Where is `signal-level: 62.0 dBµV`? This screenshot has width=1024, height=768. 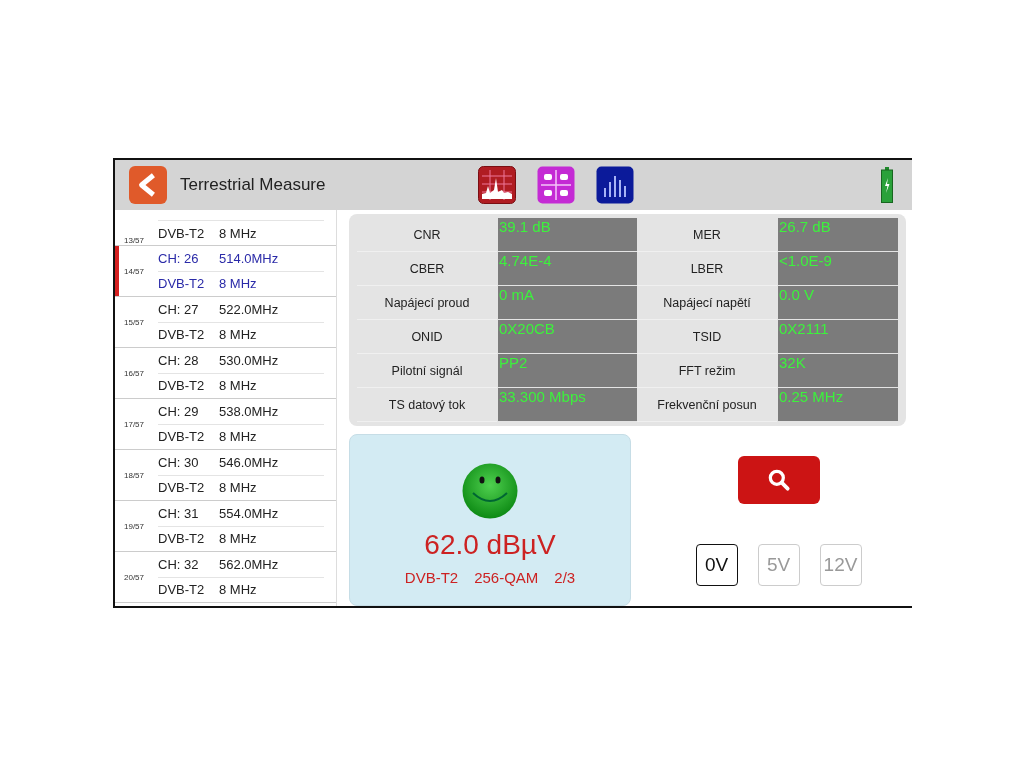 signal-level: 62.0 dBµV is located at coordinates (490, 545).